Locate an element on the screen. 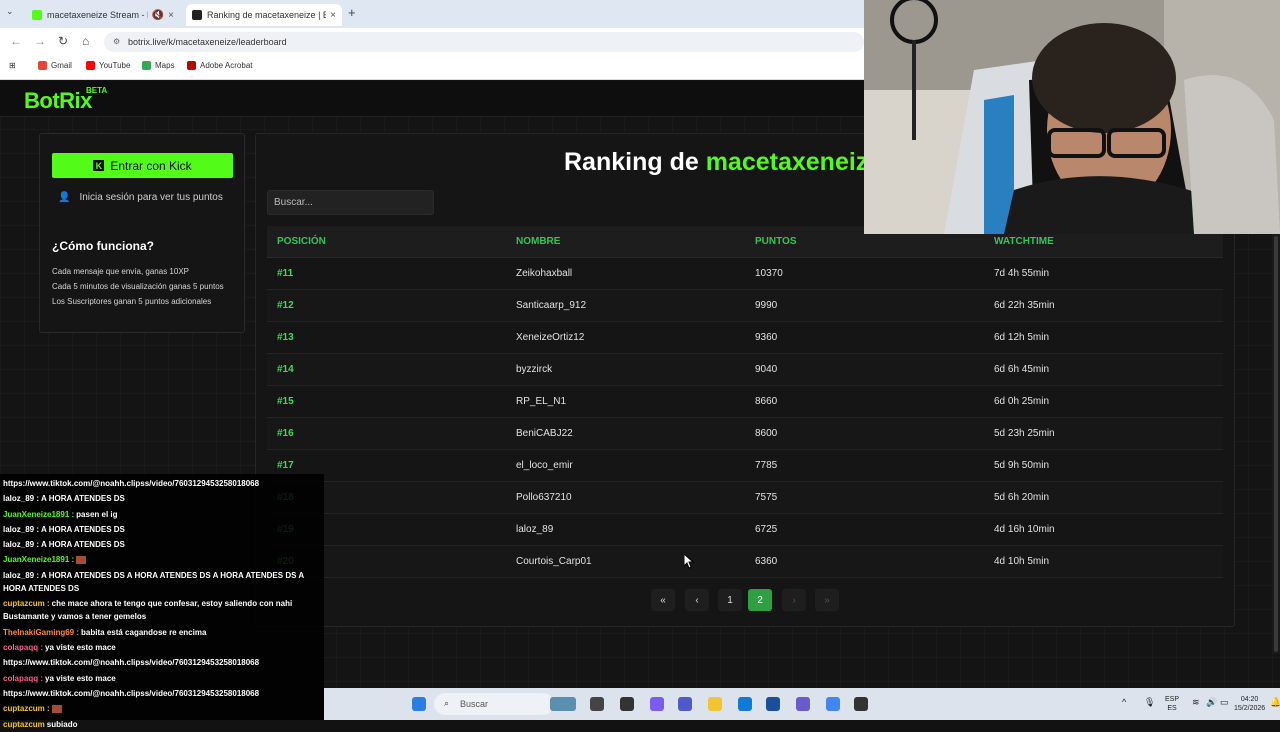 The height and width of the screenshot is (732, 1280). column-header-watchtime: WATCHTIME is located at coordinates (1103, 241).